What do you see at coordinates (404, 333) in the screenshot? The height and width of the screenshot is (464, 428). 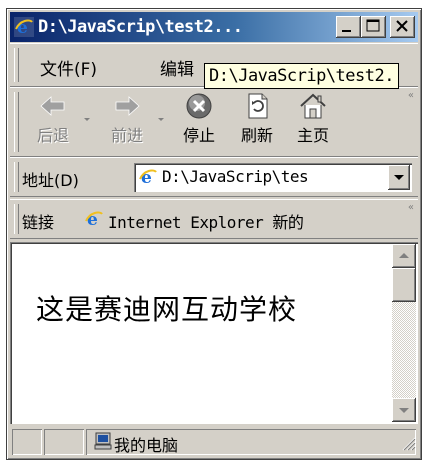 I see `vertical-scrollbar` at bounding box center [404, 333].